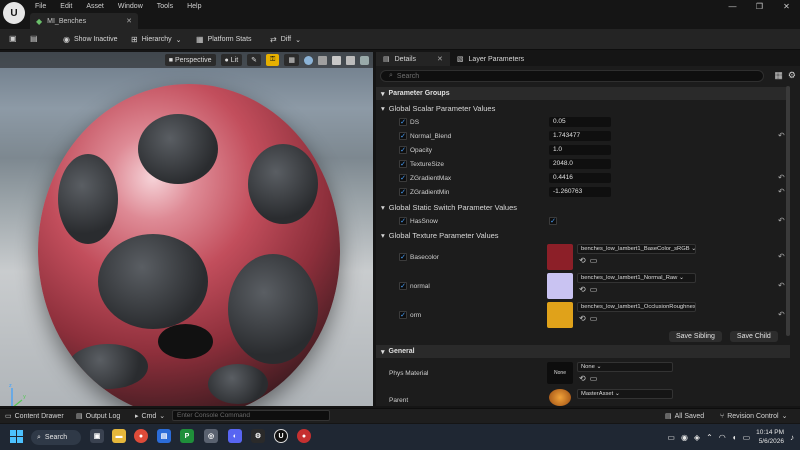 Image resolution: width=800 pixels, height=450 pixels. I want to click on settings-icon: ⚙, so click(258, 436).